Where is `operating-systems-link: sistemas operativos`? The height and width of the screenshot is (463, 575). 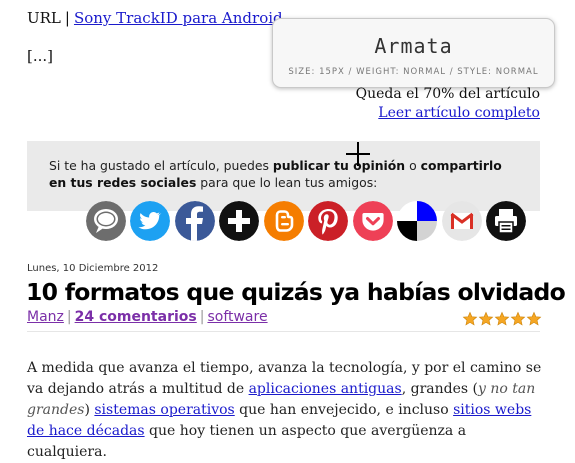
operating-systems-link: sistemas operativos is located at coordinates (164, 410).